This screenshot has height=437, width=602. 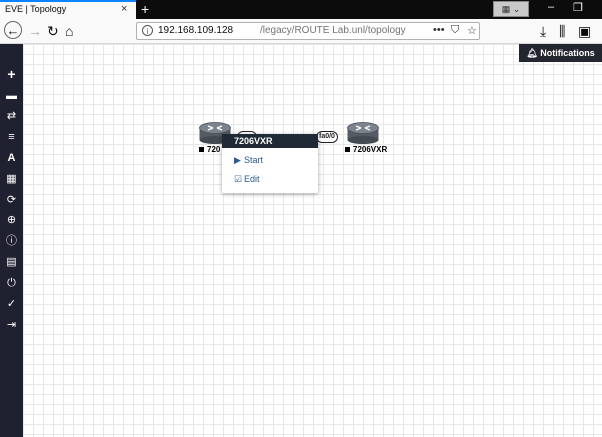 What do you see at coordinates (147, 30) in the screenshot?
I see `info-icon: i` at bounding box center [147, 30].